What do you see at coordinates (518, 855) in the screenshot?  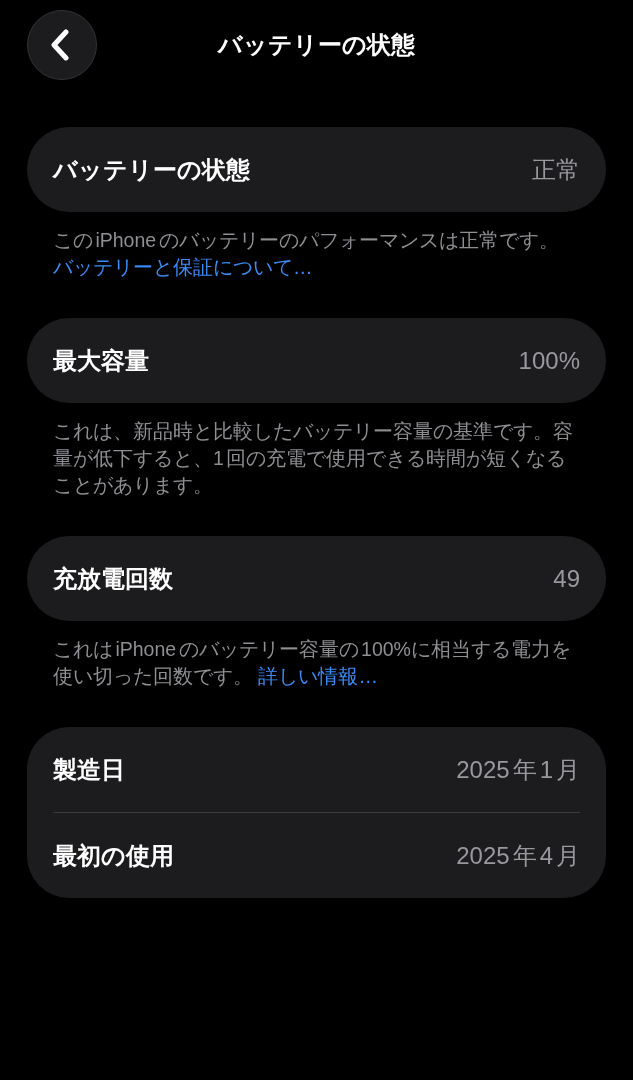 I see `row-value: 2025年4月` at bounding box center [518, 855].